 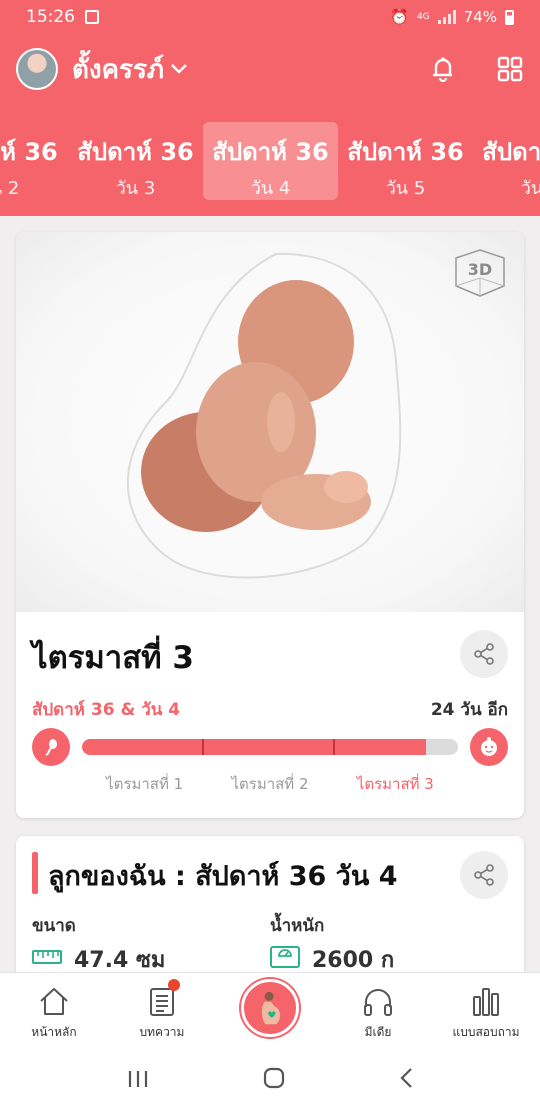 I want to click on progress-fill, so click(x=254, y=747).